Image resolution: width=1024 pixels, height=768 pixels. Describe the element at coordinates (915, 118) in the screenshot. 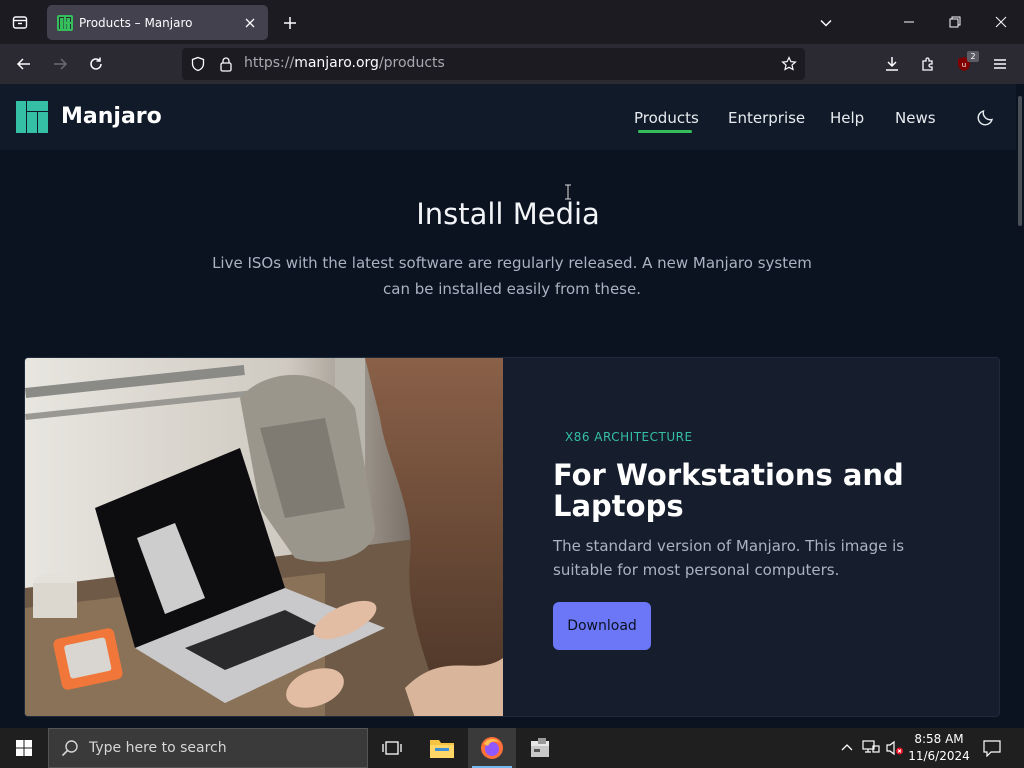

I see `nav-news-link: News` at that location.